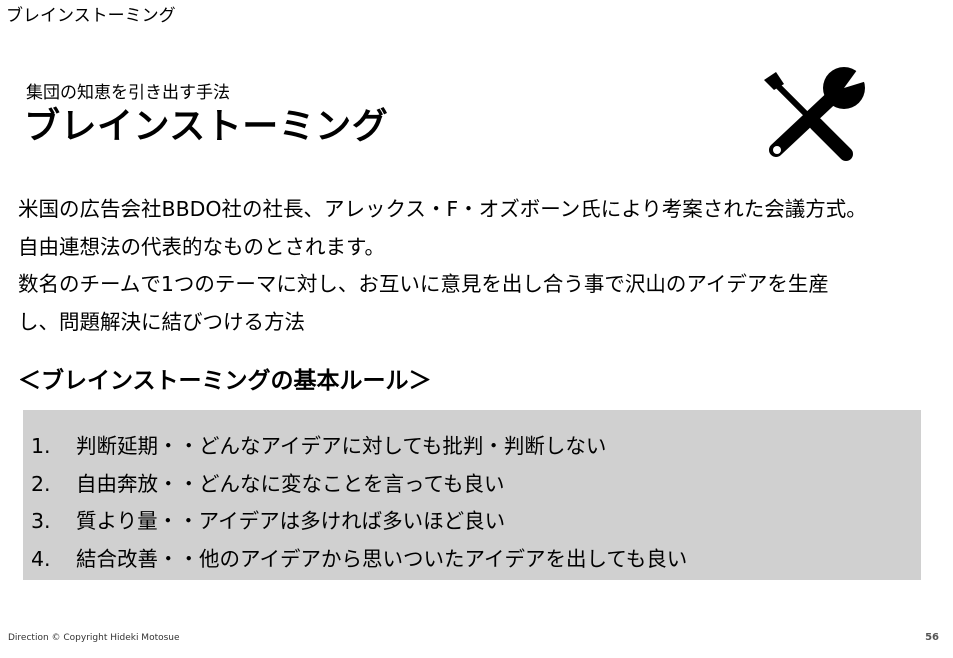 The width and height of the screenshot is (953, 658). Describe the element at coordinates (423, 284) in the screenshot. I see `body-line: 数名のチームで1つのテーマに対し、お互いに意見を出し合う事で沢山のアイデアを生産` at that location.